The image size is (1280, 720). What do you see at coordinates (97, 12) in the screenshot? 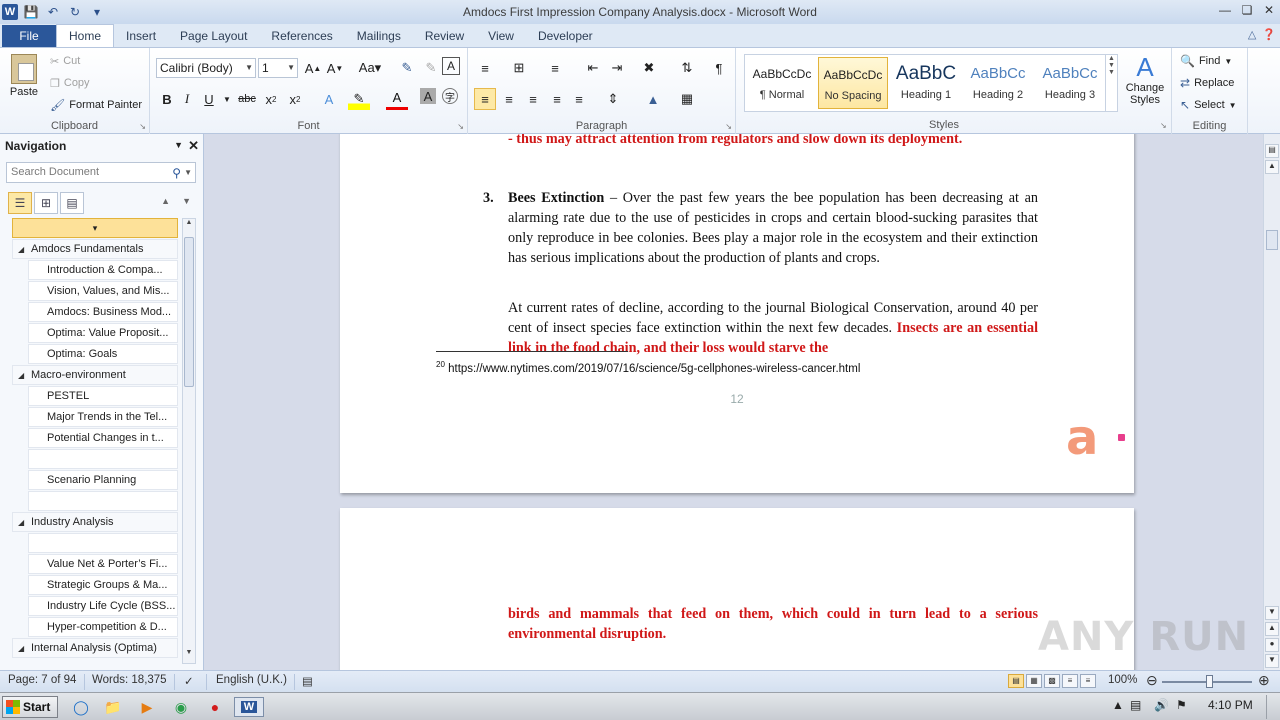
I see `customize-qat-icon: ▾` at bounding box center [97, 12].